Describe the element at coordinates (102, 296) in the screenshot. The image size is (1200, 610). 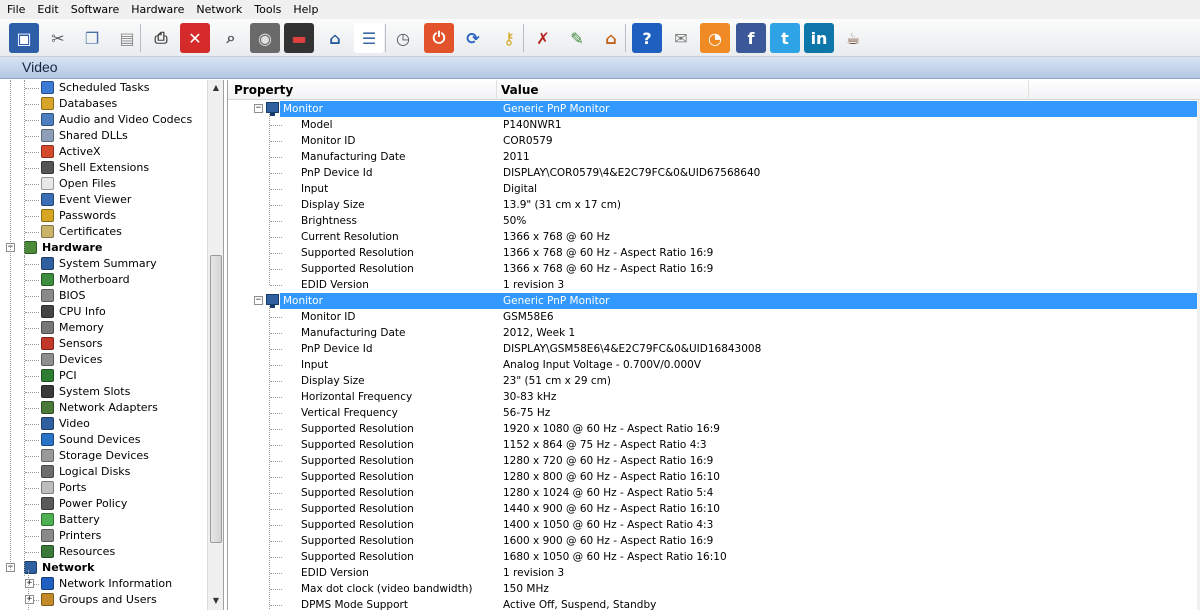
I see `tree-item-bios: BIOS` at that location.